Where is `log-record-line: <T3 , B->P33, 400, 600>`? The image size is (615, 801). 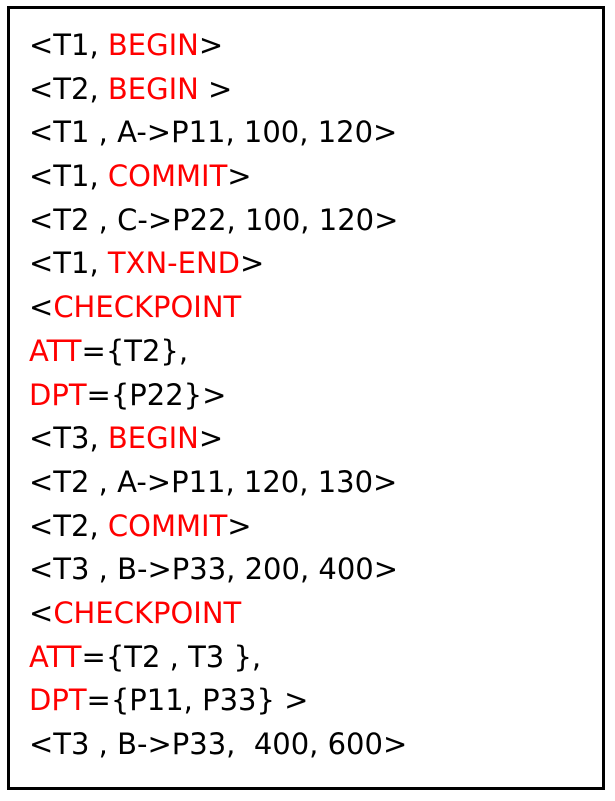
log-record-line: <T3 , B->P33, 400, 600> is located at coordinates (218, 745).